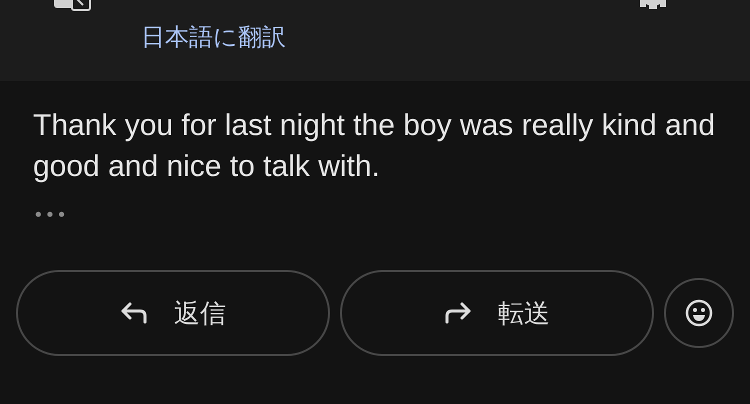 The image size is (750, 404). Describe the element at coordinates (134, 313) in the screenshot. I see `reply-arrow-icon` at that location.